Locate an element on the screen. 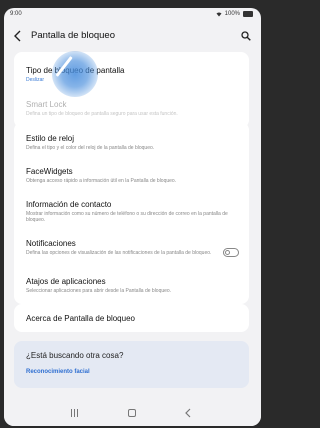 This screenshot has width=320, height=428. item-title: Información de contacto is located at coordinates (69, 204).